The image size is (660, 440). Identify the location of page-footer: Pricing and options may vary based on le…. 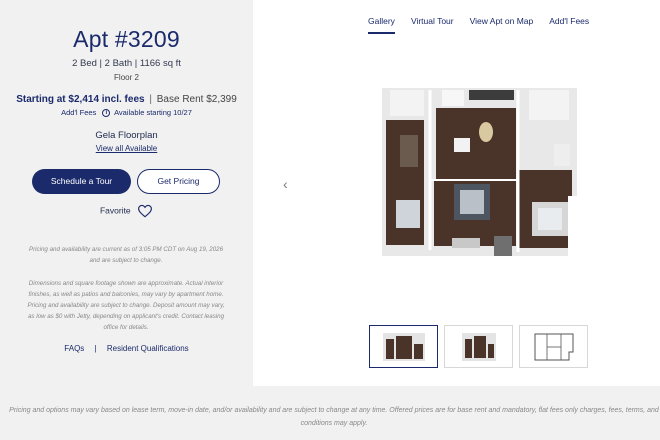
(330, 413).